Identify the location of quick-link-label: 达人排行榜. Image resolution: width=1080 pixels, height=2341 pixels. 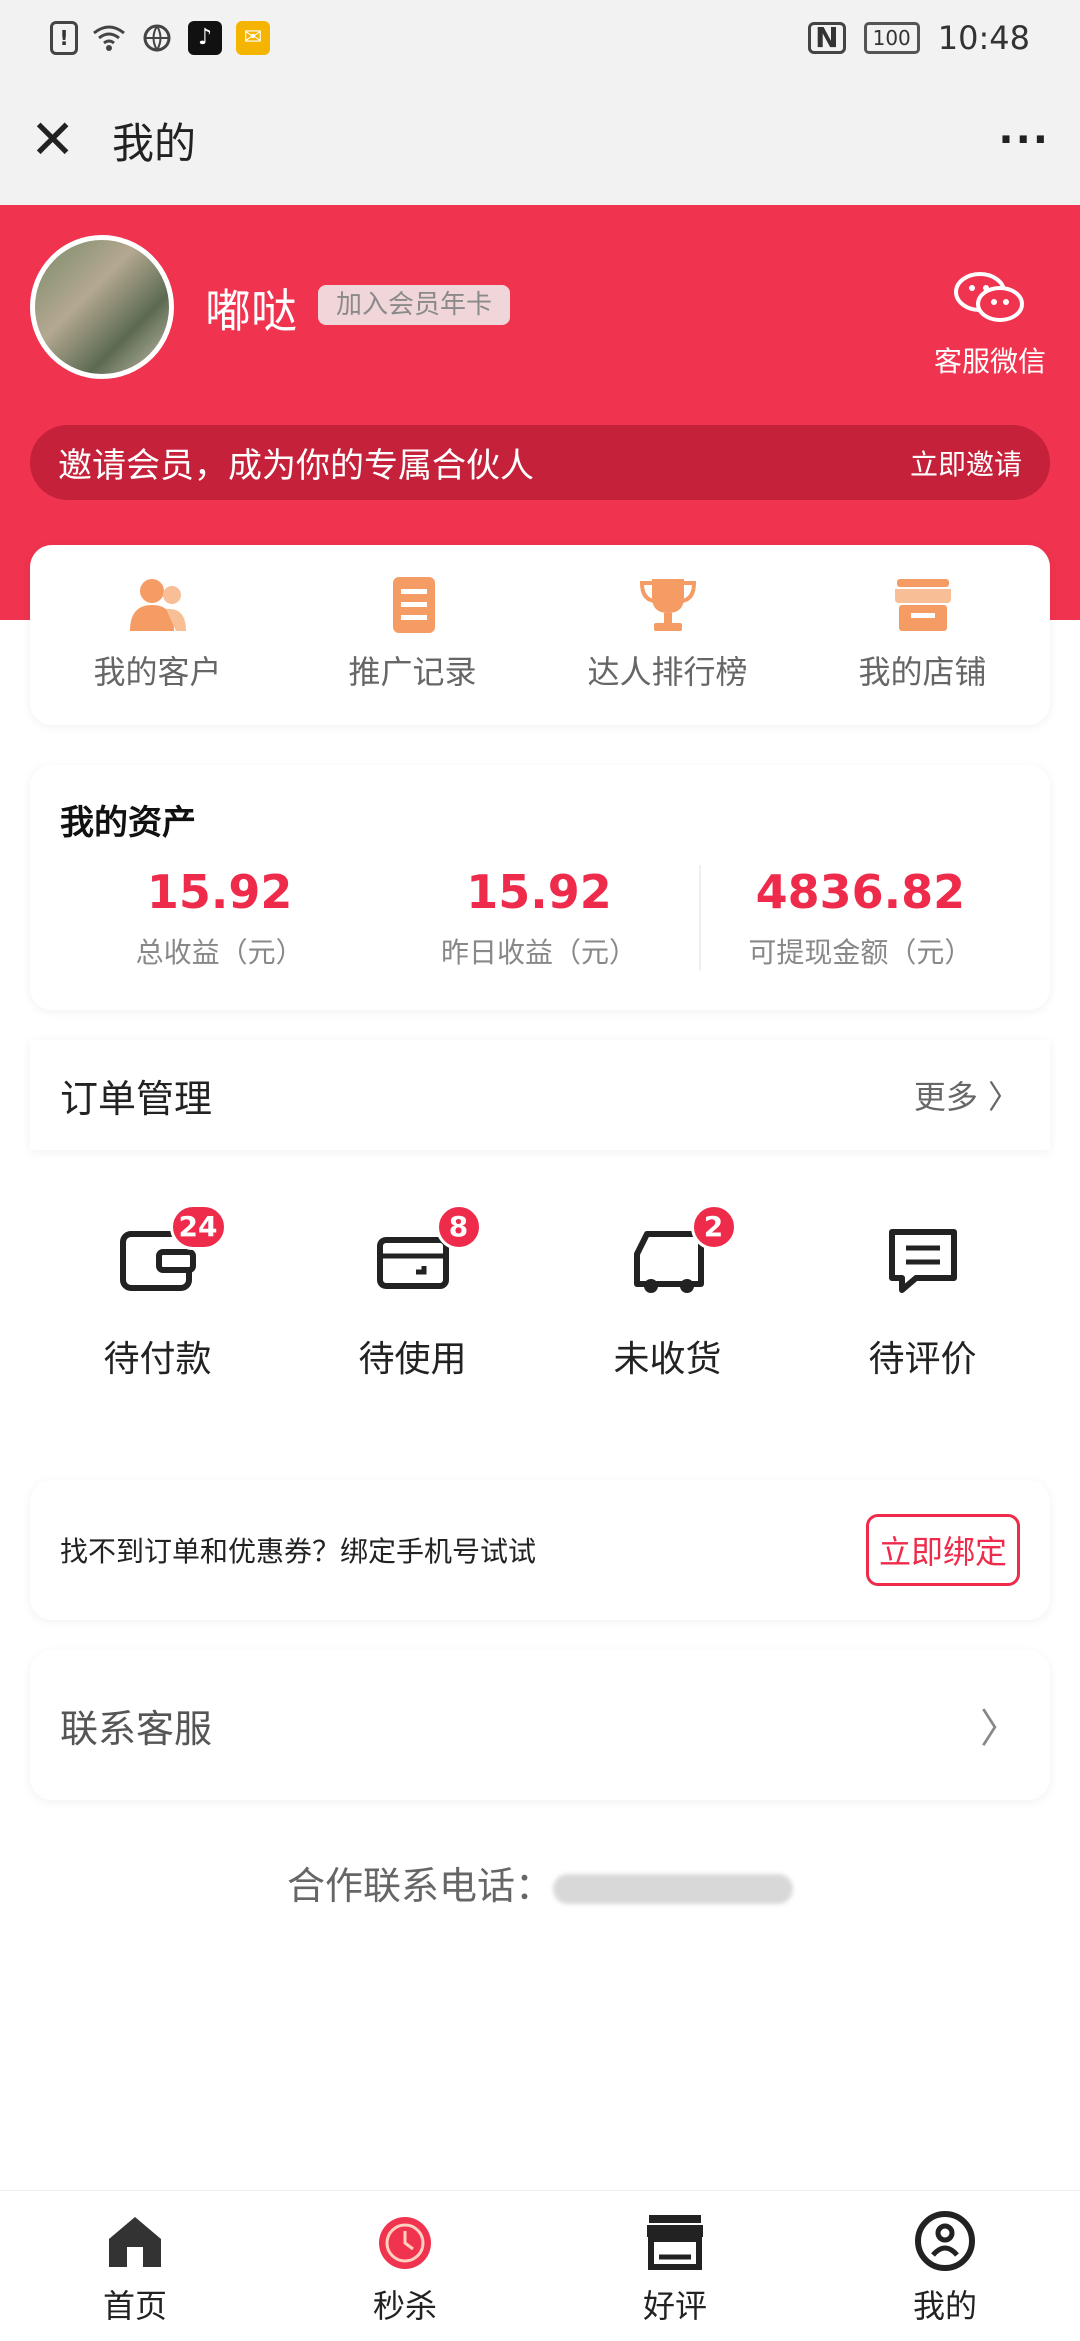
(667, 672).